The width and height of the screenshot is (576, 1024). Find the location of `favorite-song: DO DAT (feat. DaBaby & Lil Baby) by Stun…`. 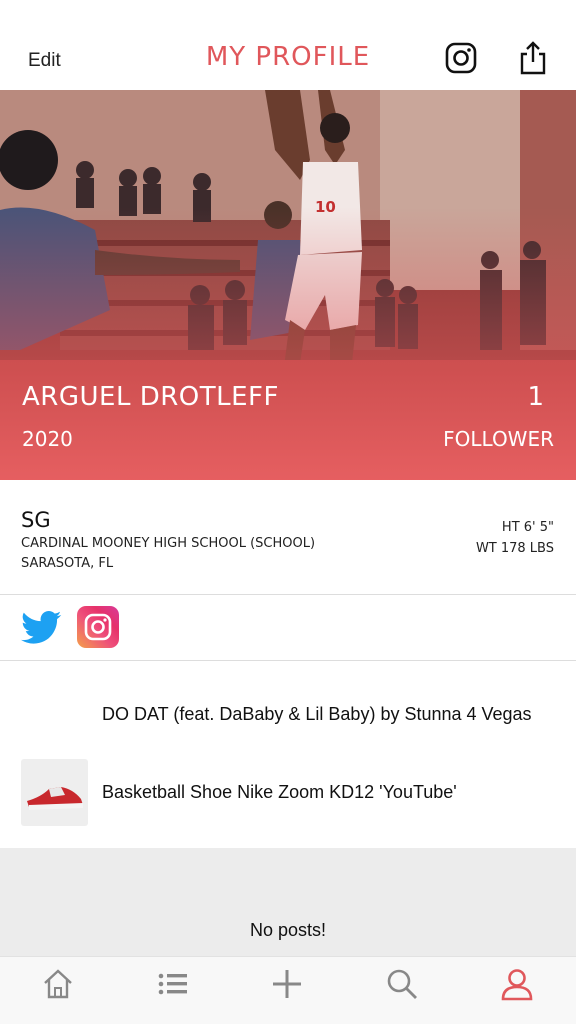

favorite-song: DO DAT (feat. DaBaby & Lil Baby) by Stun… is located at coordinates (317, 714).